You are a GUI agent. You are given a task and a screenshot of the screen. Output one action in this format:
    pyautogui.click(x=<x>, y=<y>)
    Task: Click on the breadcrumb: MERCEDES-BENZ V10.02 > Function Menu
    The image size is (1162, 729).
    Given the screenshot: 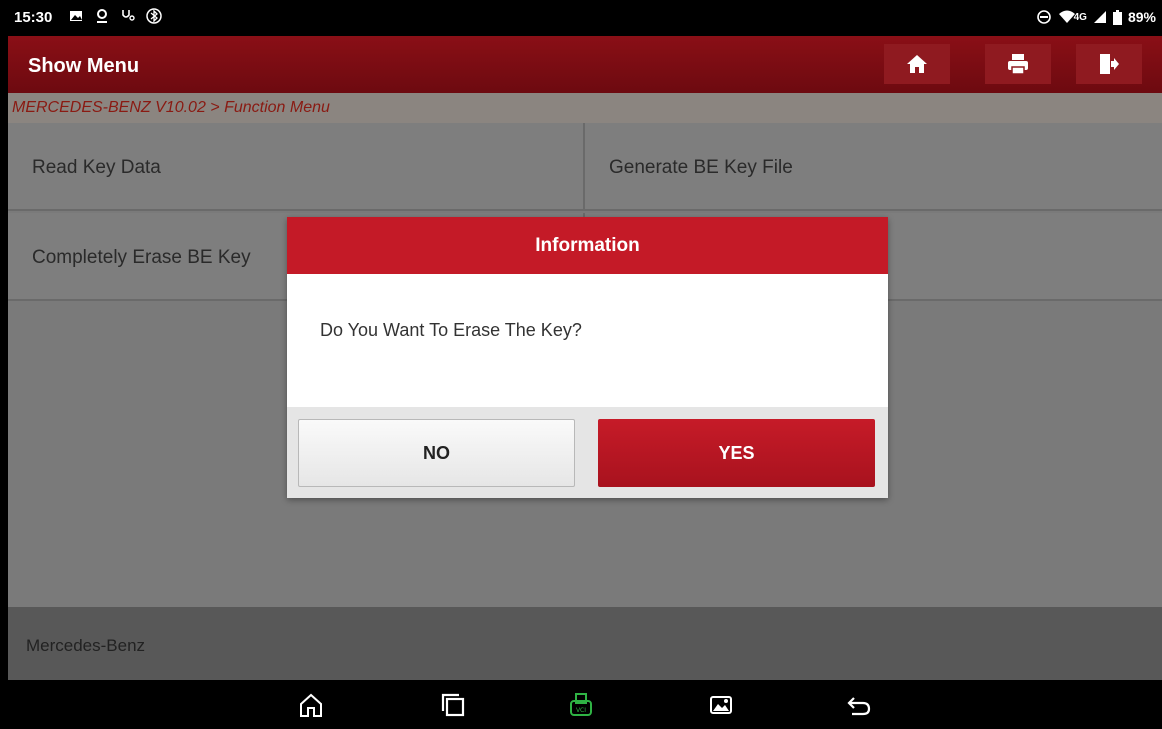 What is the action you would take?
    pyautogui.click(x=585, y=108)
    